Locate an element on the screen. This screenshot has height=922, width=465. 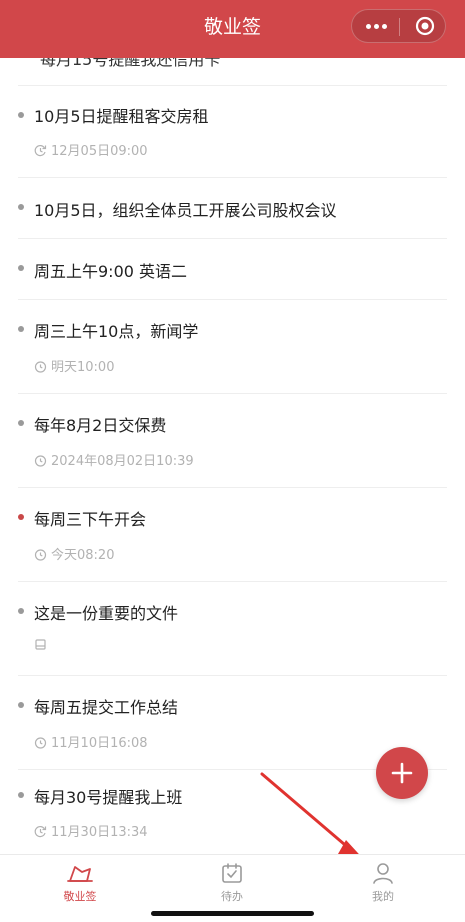
item-attachment is located at coordinates (42, 645).